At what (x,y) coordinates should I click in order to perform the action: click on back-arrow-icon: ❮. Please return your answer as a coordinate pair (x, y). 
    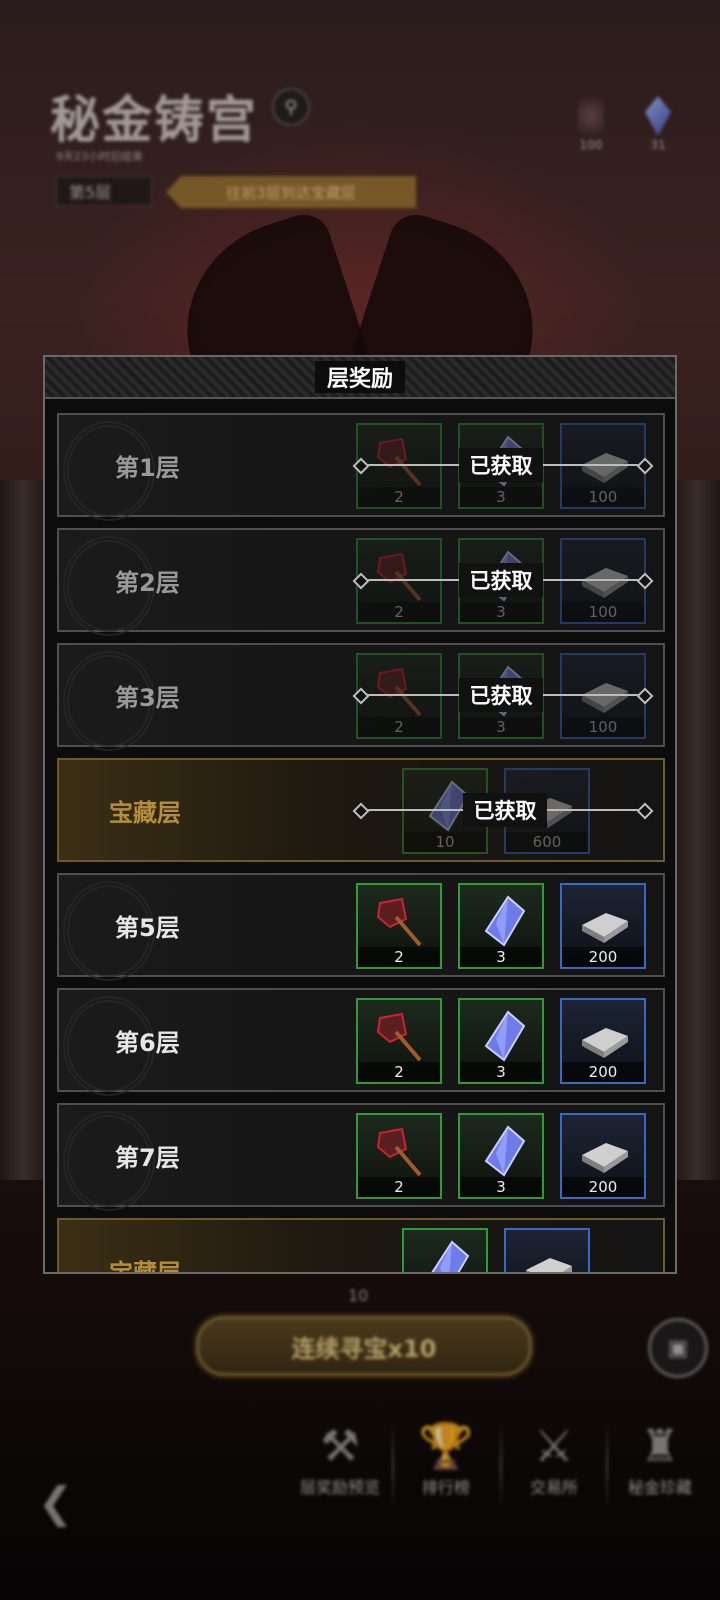
    Looking at the image, I should click on (55, 1502).